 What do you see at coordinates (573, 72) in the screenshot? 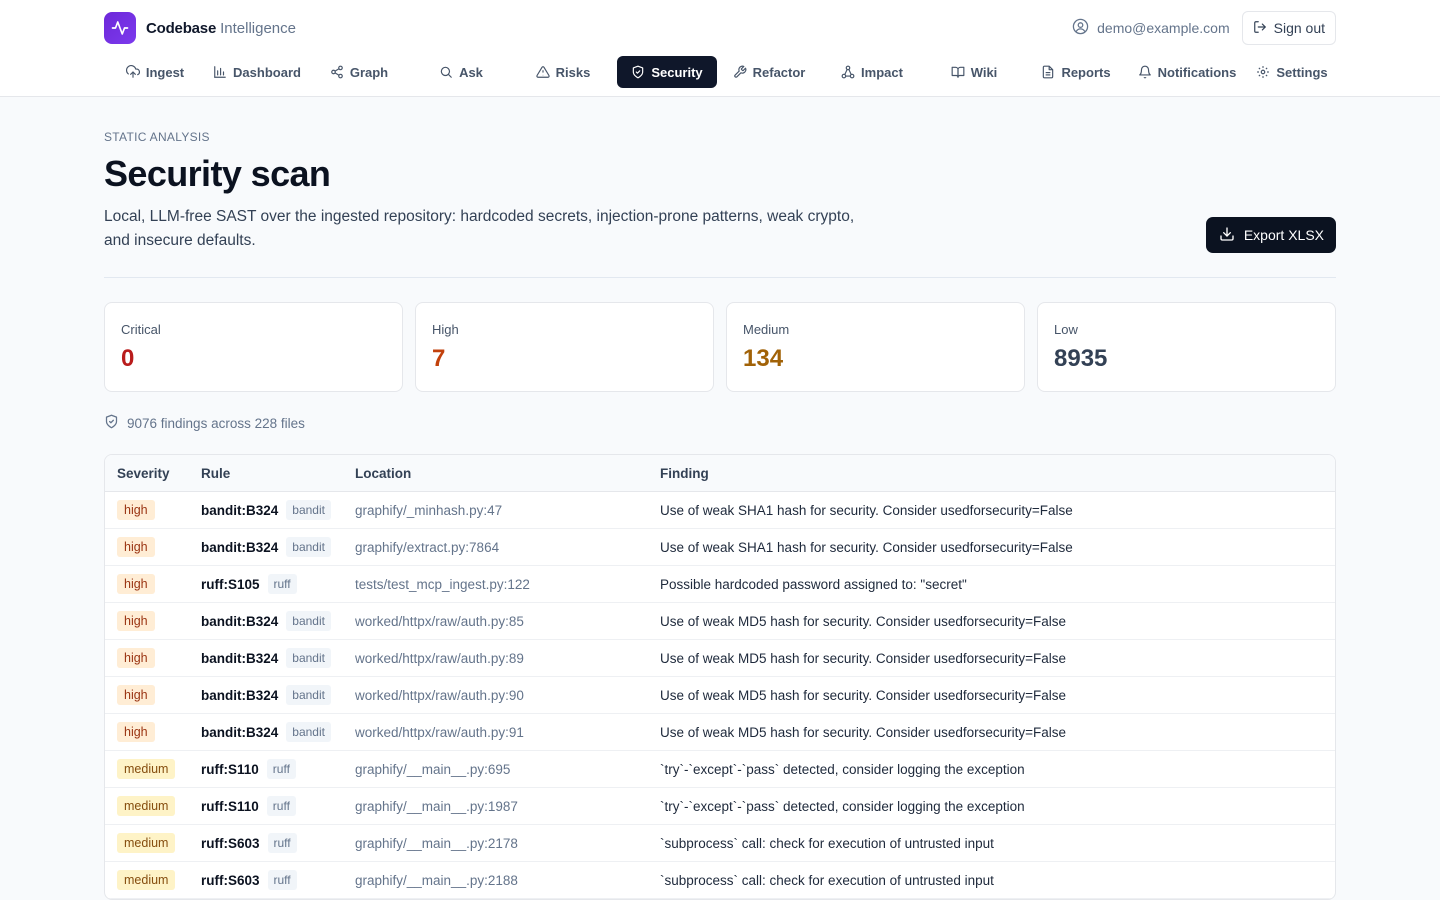
I see `nav-risks-label: Risks` at bounding box center [573, 72].